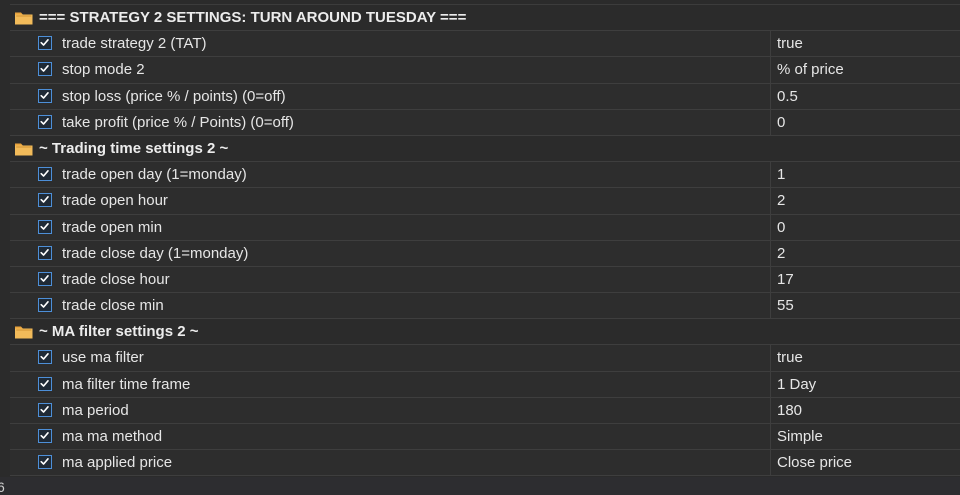 Image resolution: width=960 pixels, height=495 pixels. What do you see at coordinates (390, 410) in the screenshot?
I see `parameter-name-cell: ma period` at bounding box center [390, 410].